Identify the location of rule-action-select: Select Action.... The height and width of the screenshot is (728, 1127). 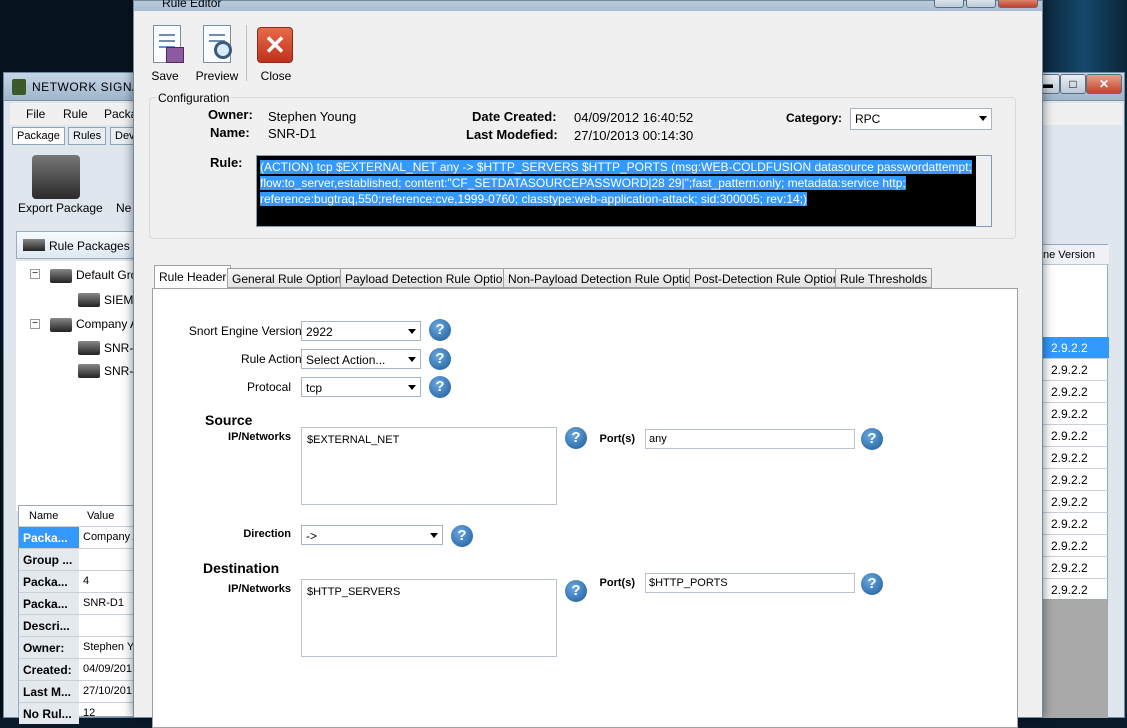
(361, 359).